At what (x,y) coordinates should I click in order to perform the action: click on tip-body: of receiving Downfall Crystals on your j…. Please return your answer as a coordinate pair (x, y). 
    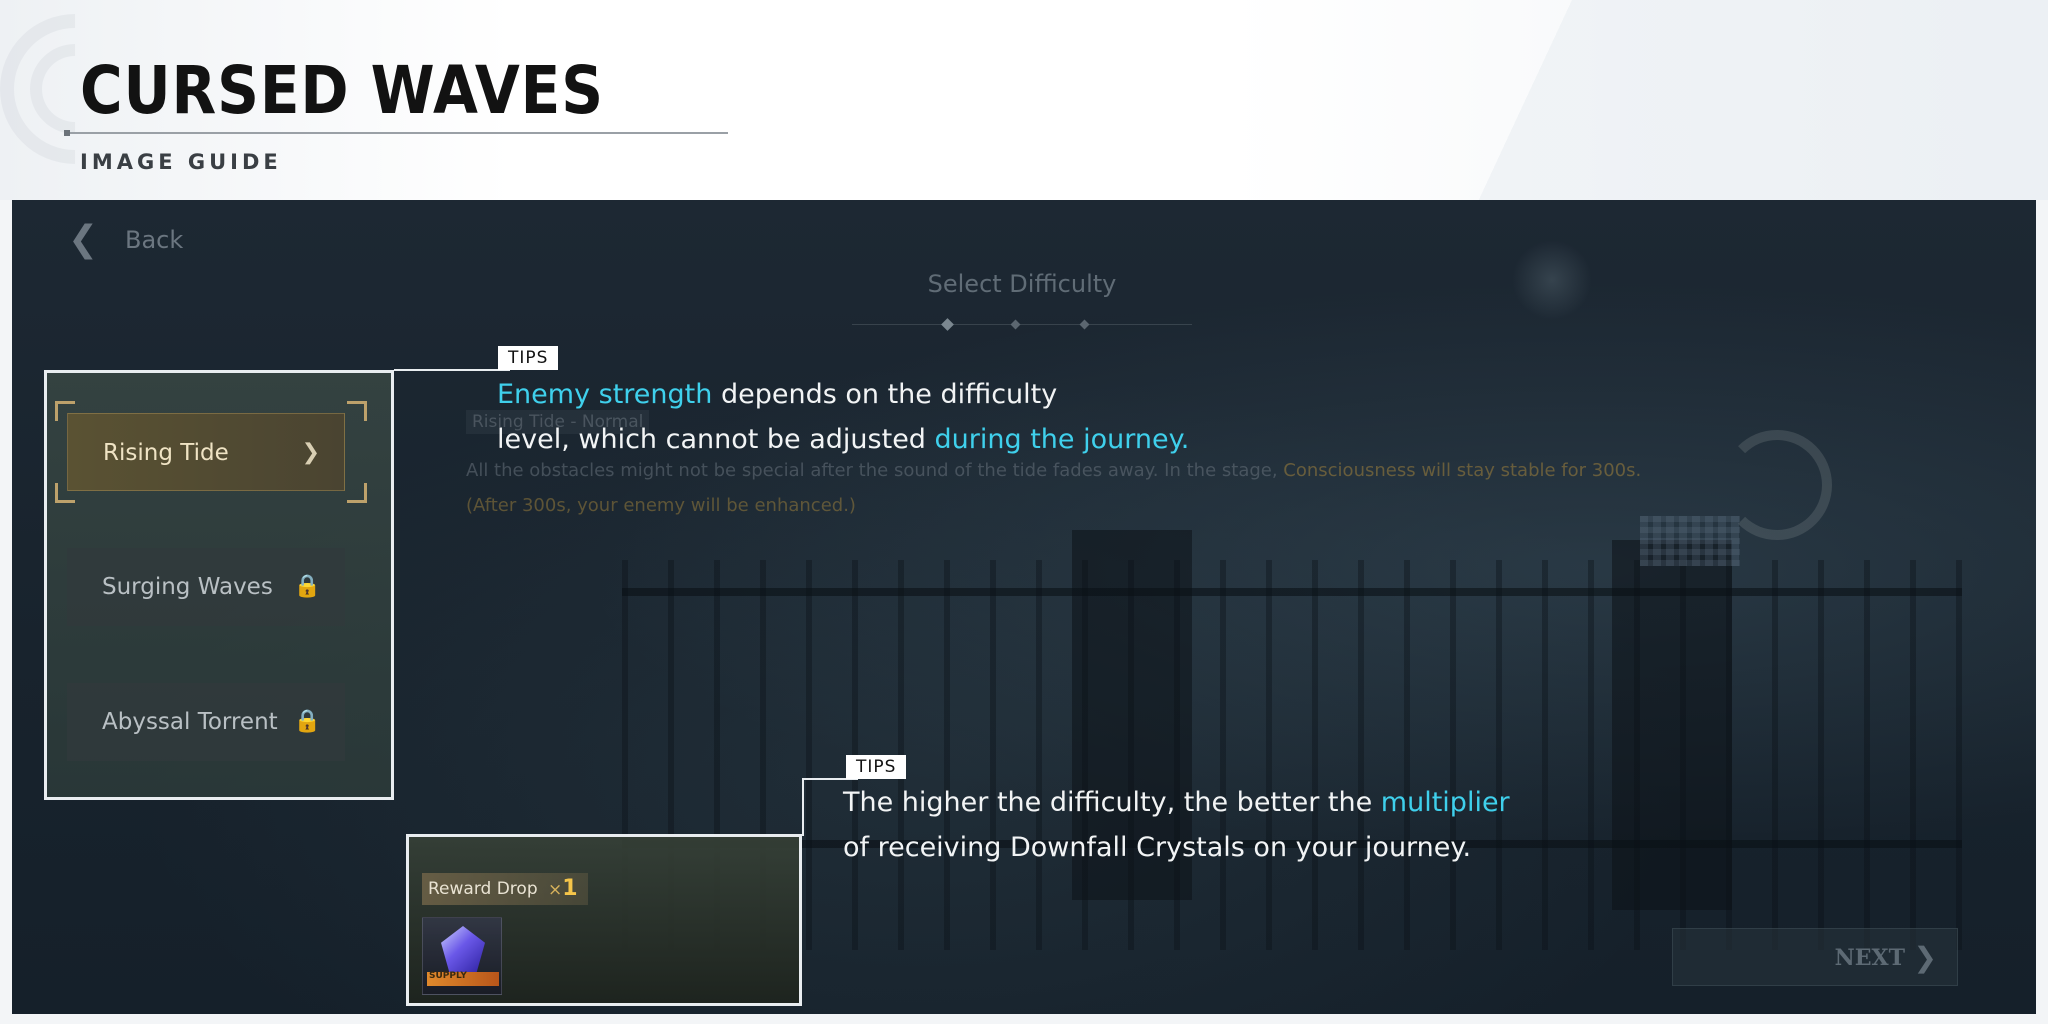
    Looking at the image, I should click on (1157, 847).